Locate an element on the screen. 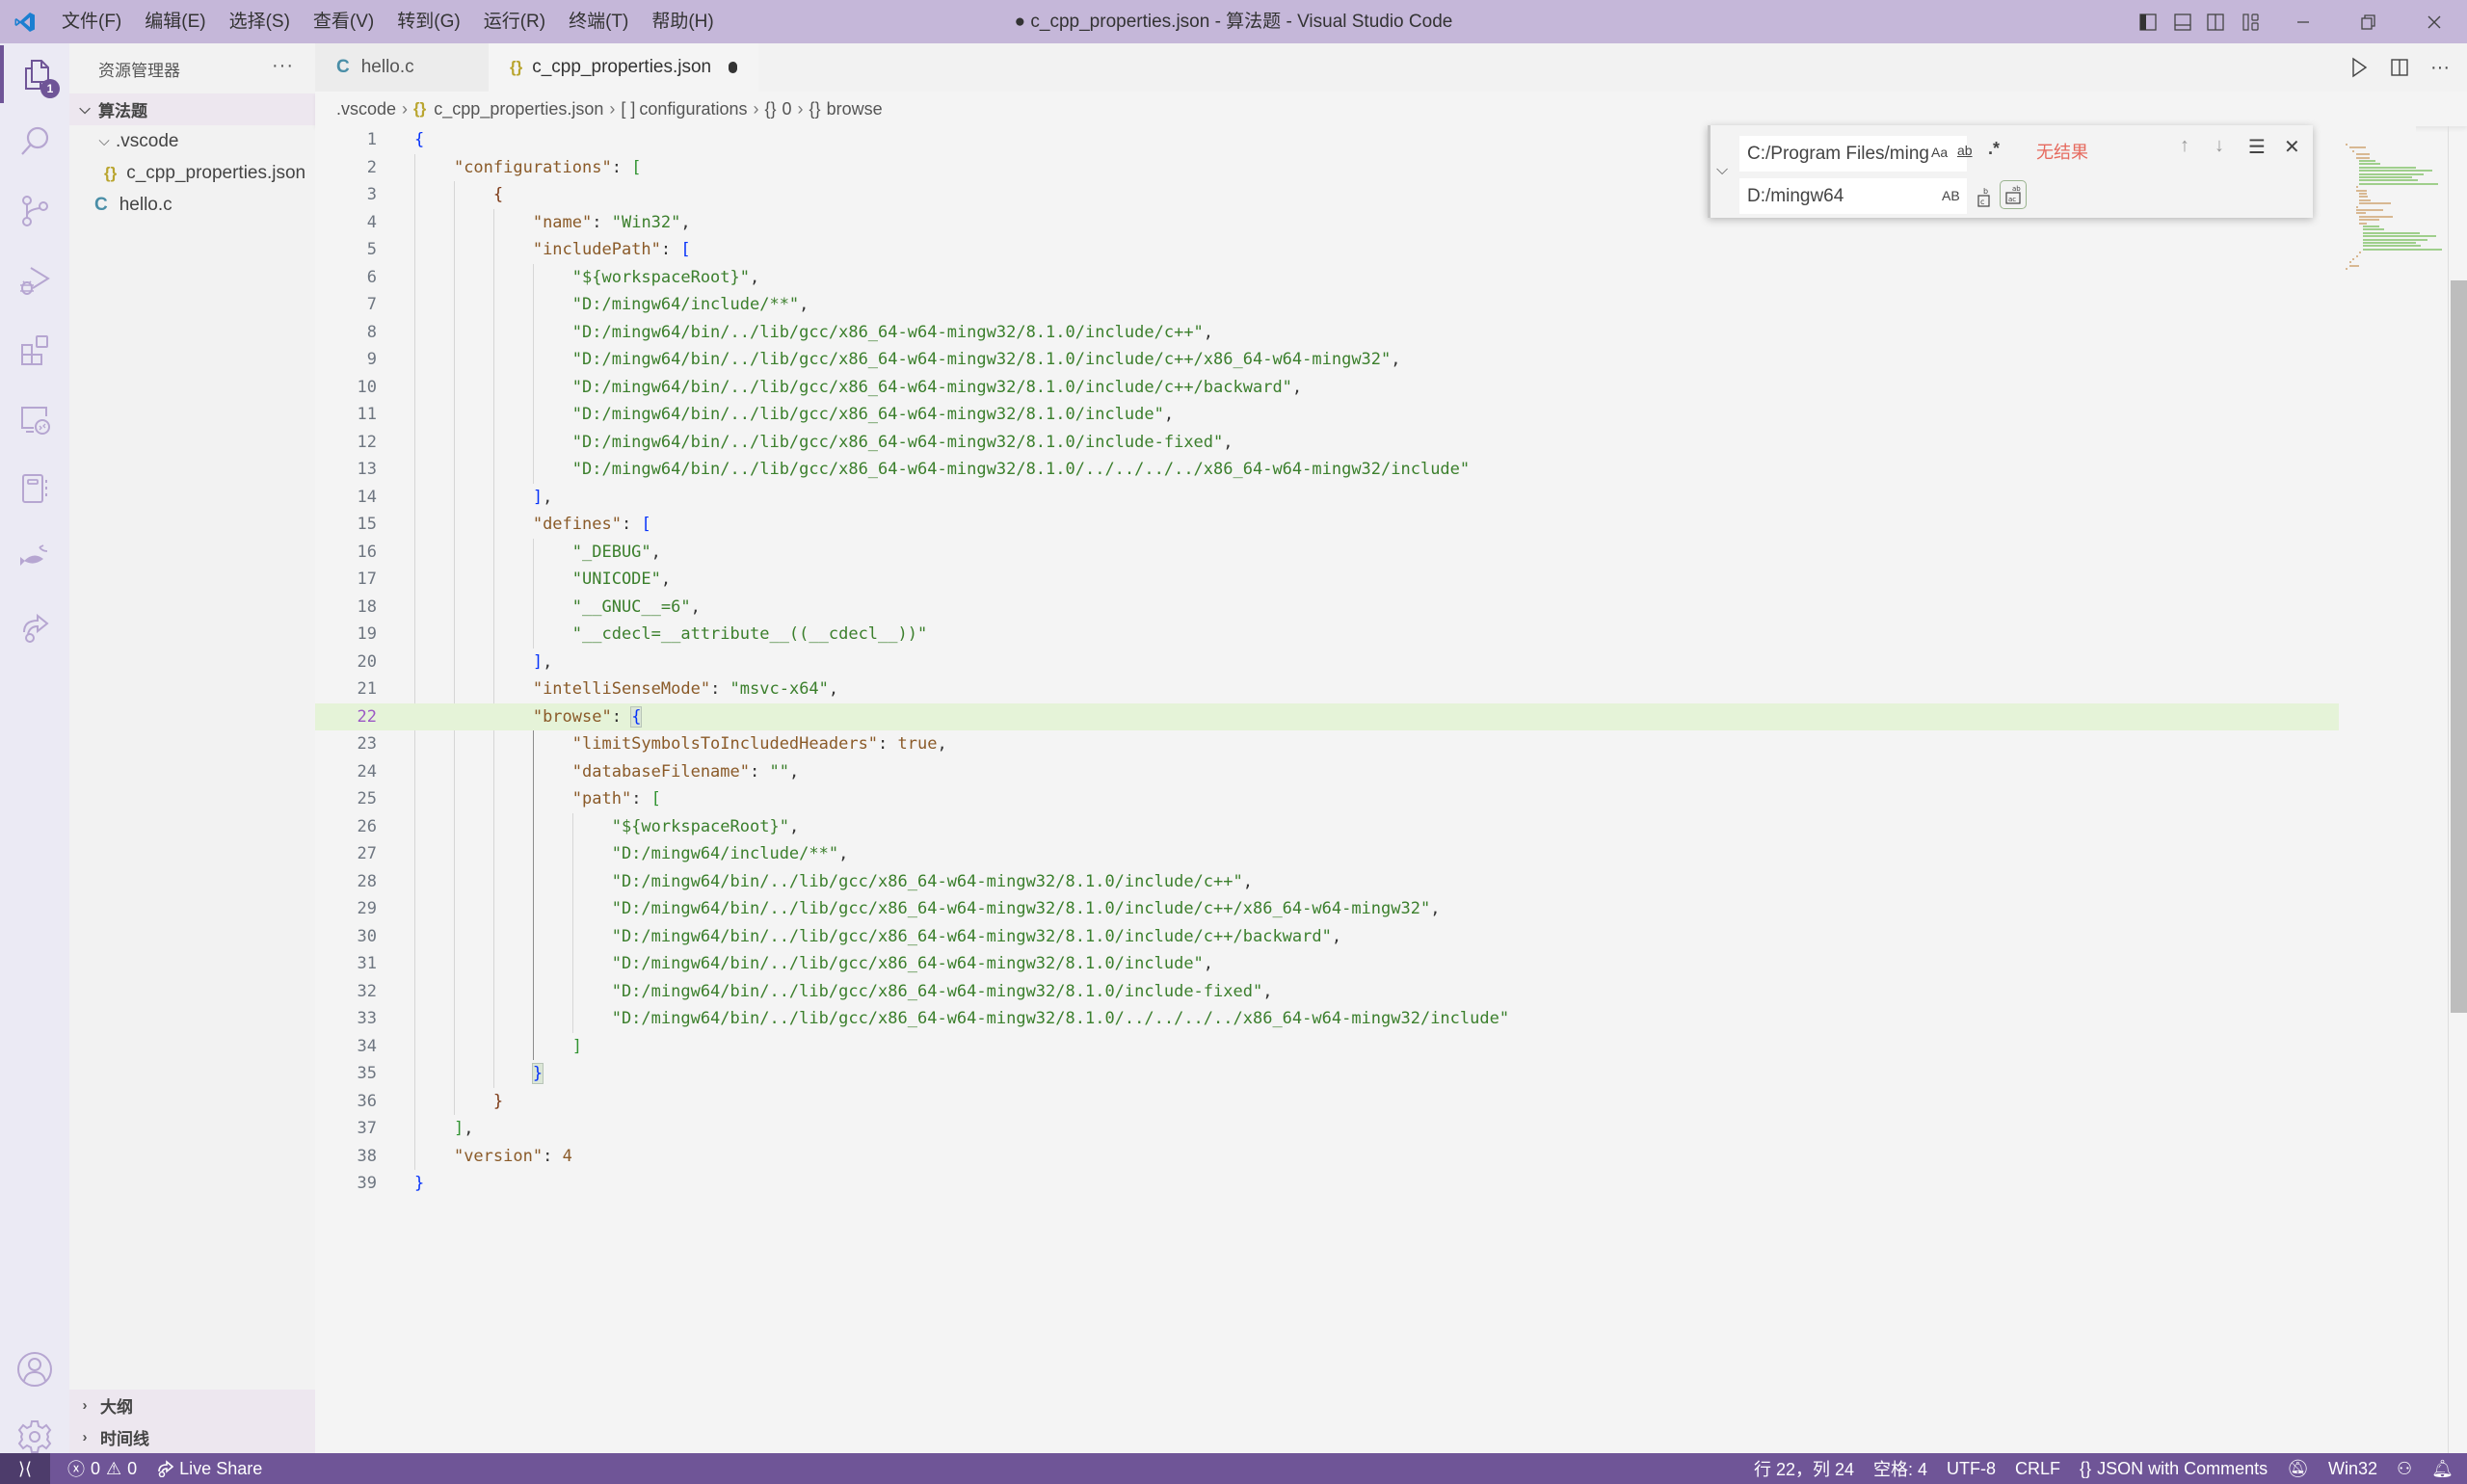  close-find-icon: ✕ is located at coordinates (2292, 147).